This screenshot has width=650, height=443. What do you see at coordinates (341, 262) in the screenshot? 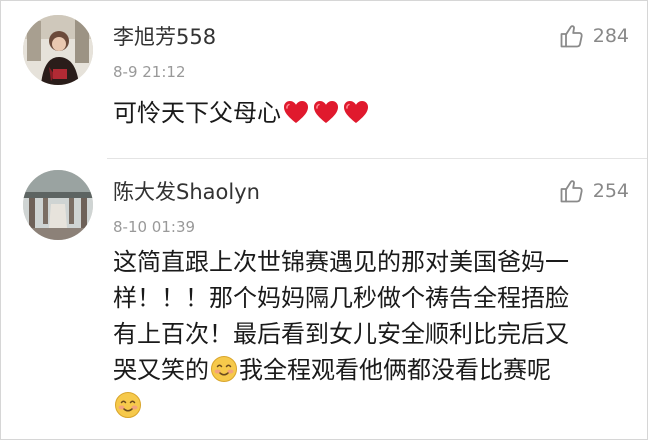
I see `comment-line: 这简直跟上次世锦赛遇见的那对美国爸妈一` at bounding box center [341, 262].